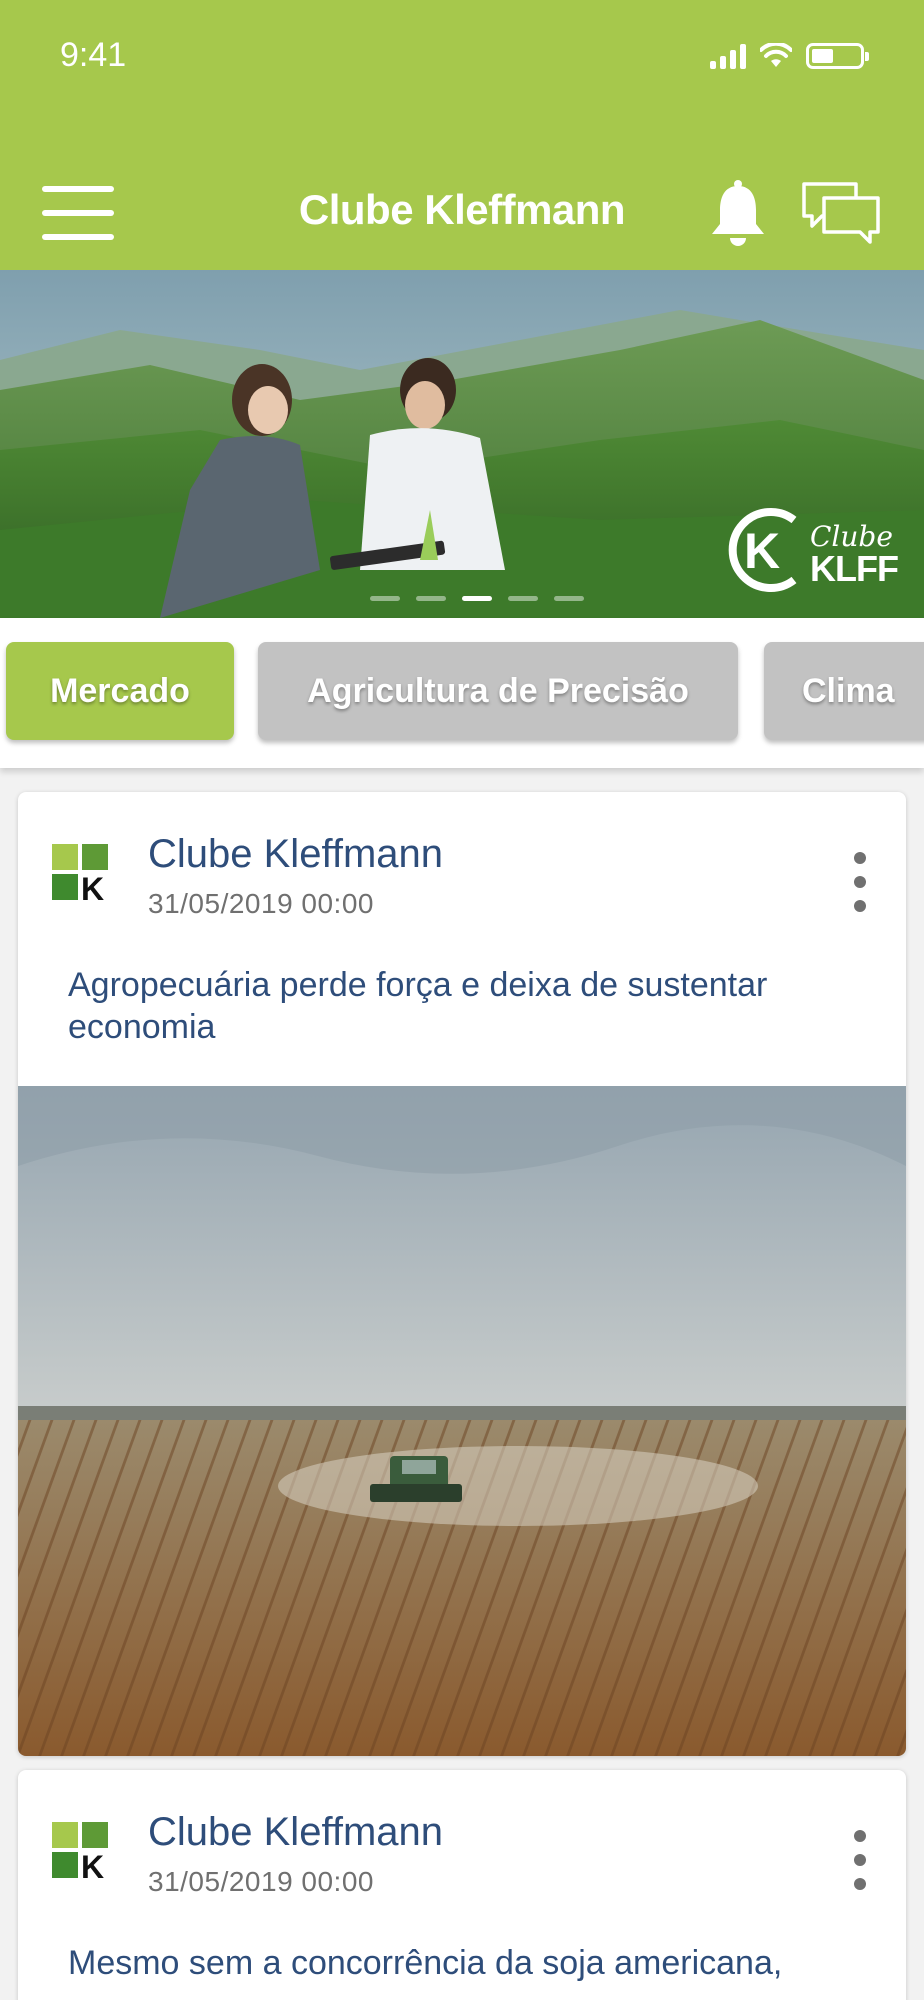 This screenshot has height=2000, width=924. What do you see at coordinates (93, 55) in the screenshot?
I see `status-time: 9:41` at bounding box center [93, 55].